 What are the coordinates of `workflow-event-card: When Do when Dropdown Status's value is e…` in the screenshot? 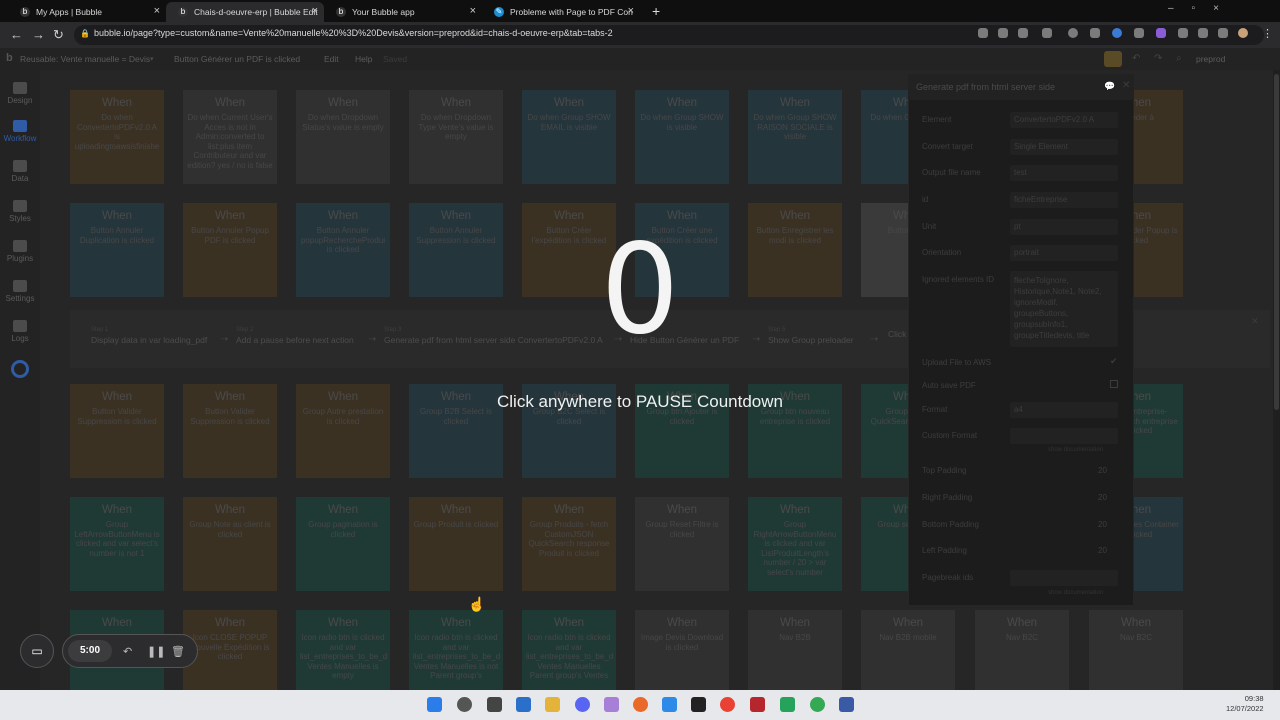 It's located at (343, 137).